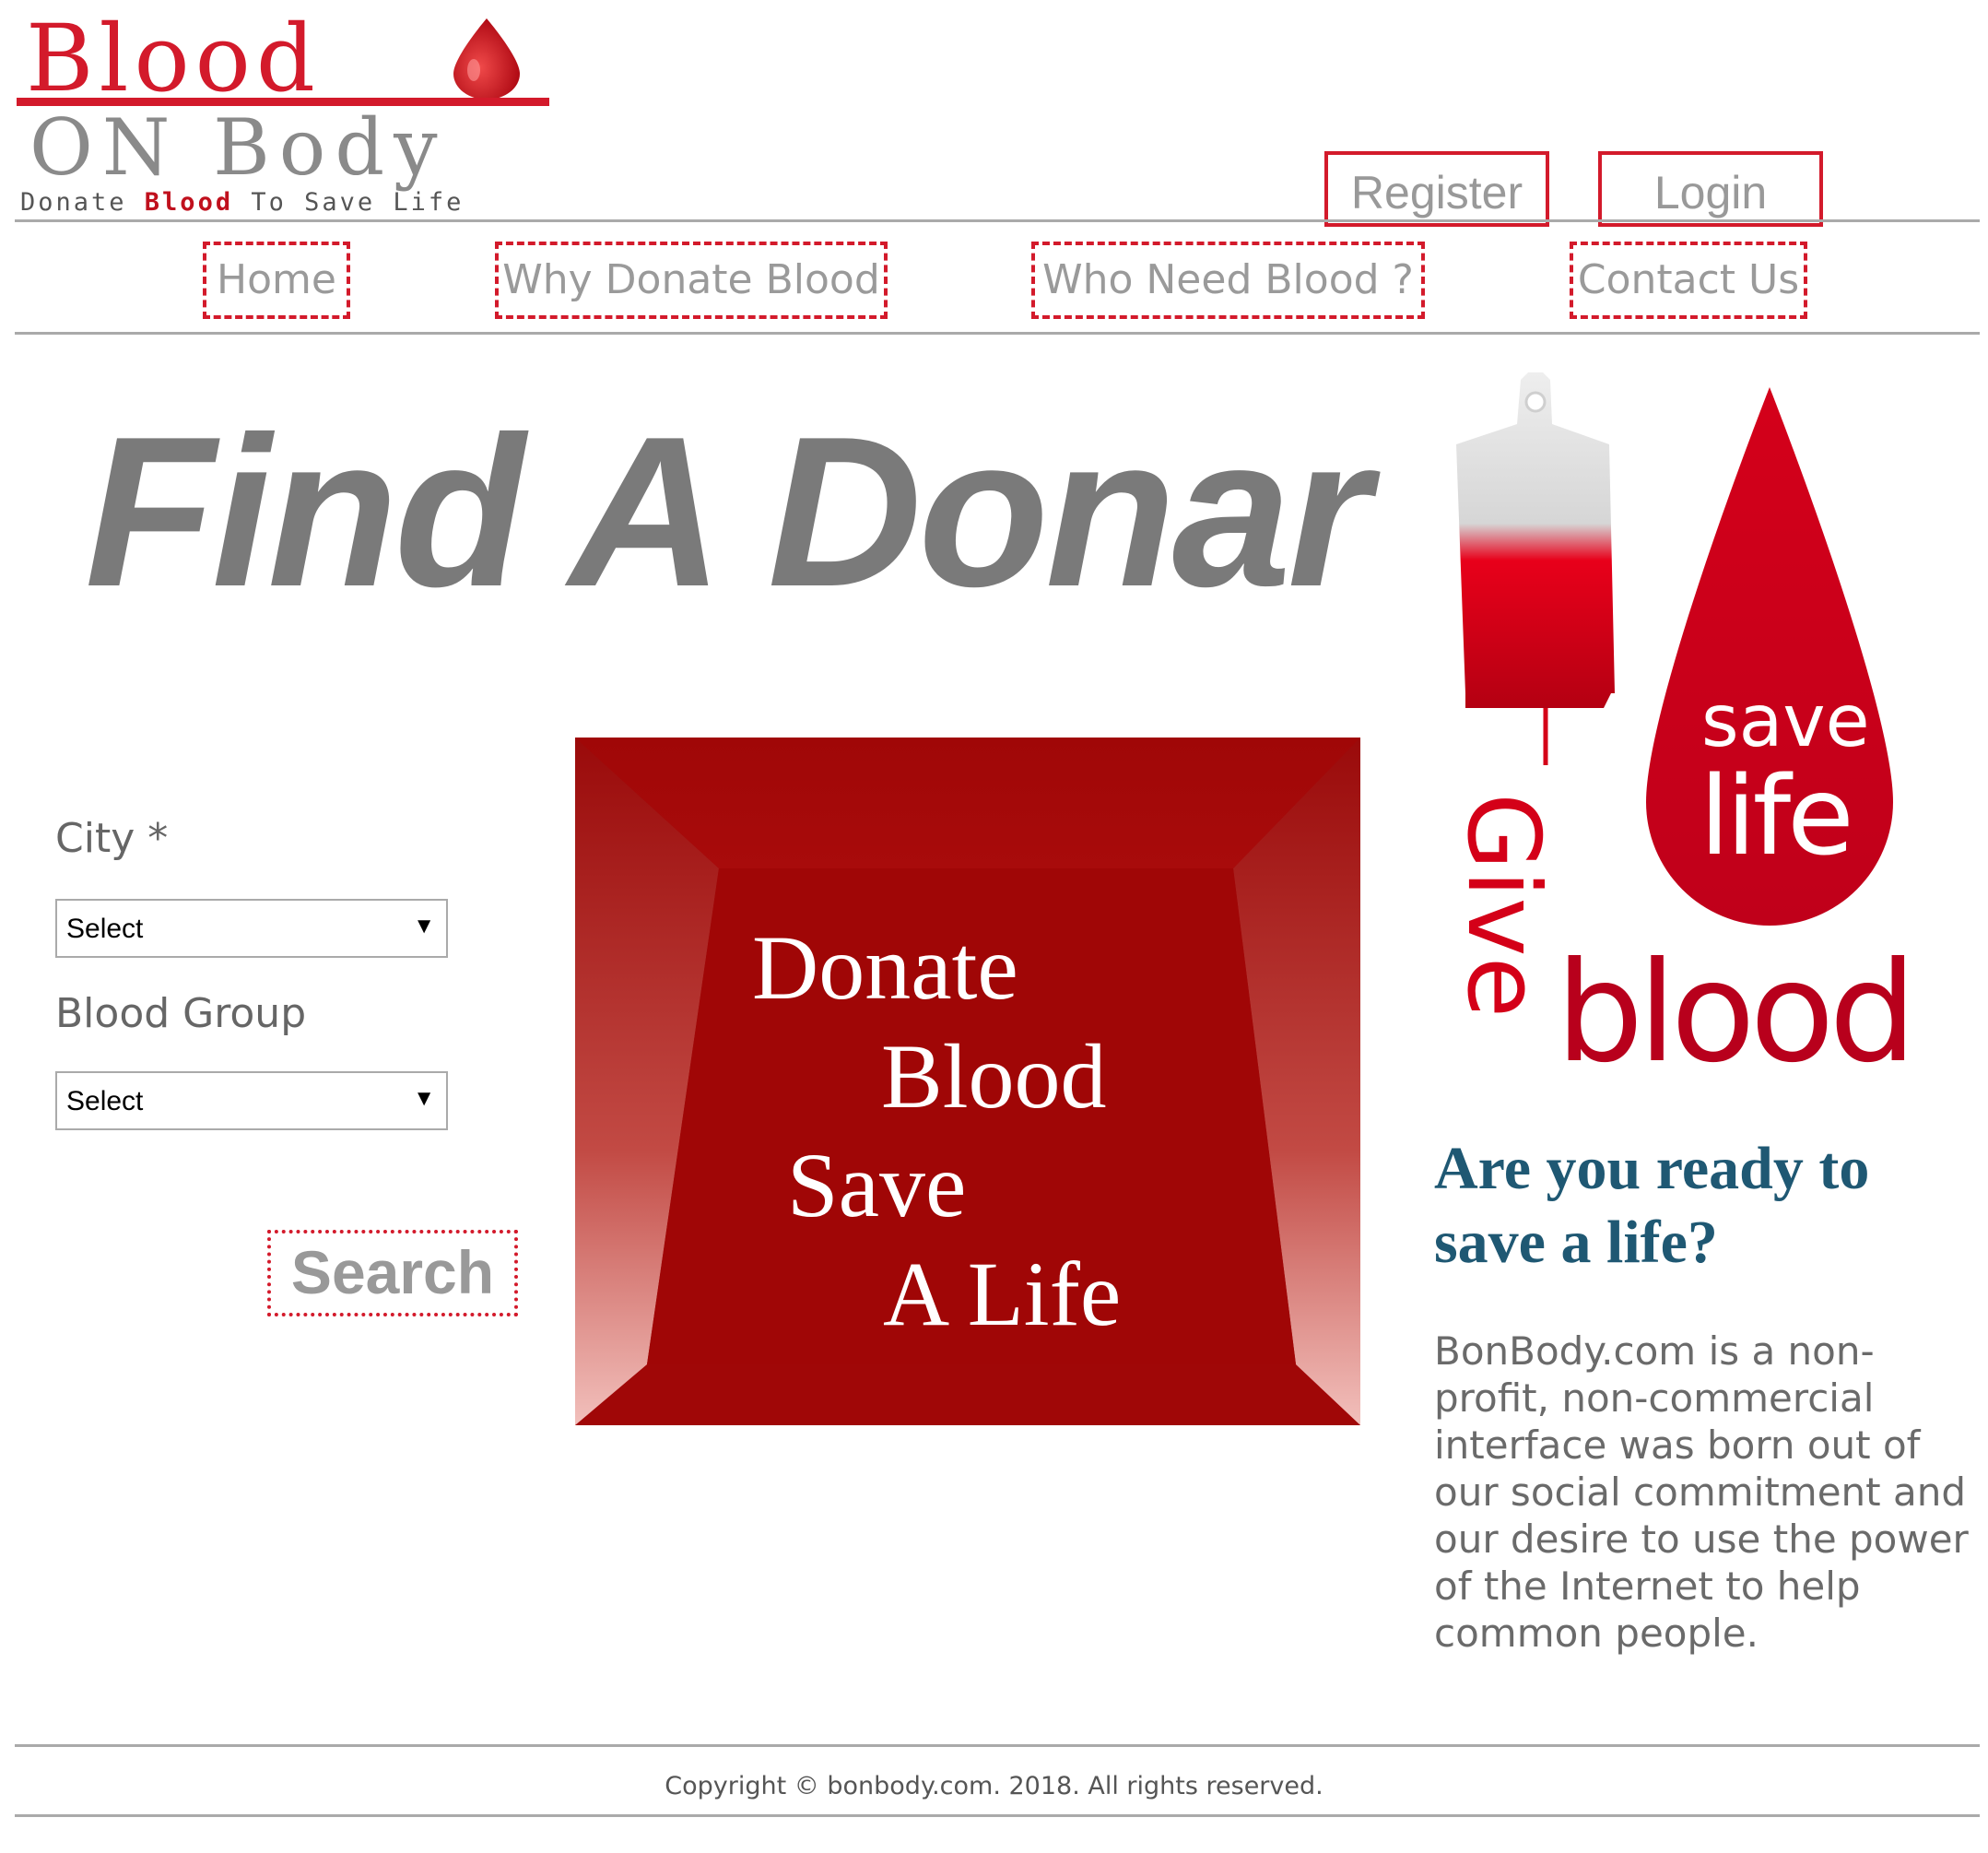 The height and width of the screenshot is (1853, 1988). I want to click on blood-drop-icon, so click(487, 59).